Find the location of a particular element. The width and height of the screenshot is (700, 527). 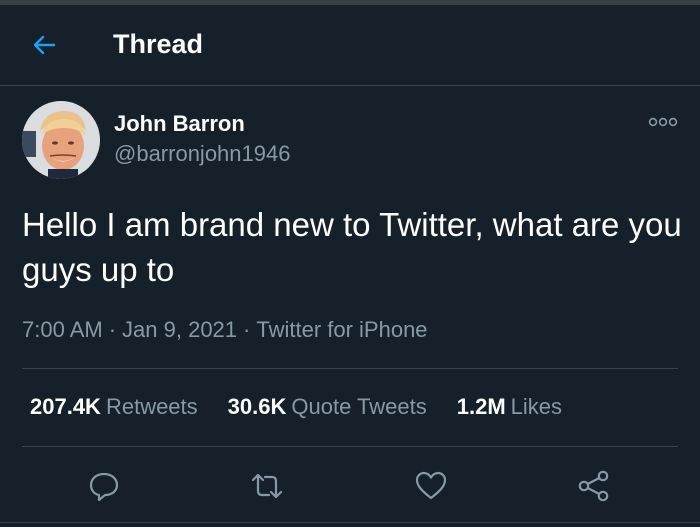

likes-stat: 1.2M Likes is located at coordinates (509, 407).